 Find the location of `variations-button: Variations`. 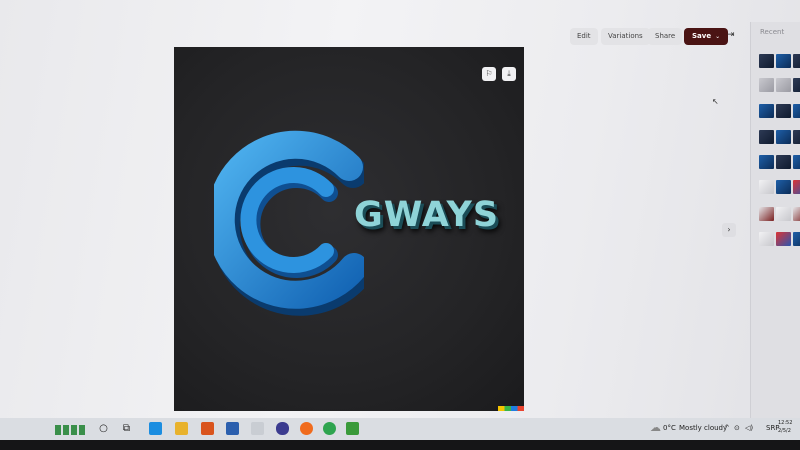

variations-button: Variations is located at coordinates (625, 36).